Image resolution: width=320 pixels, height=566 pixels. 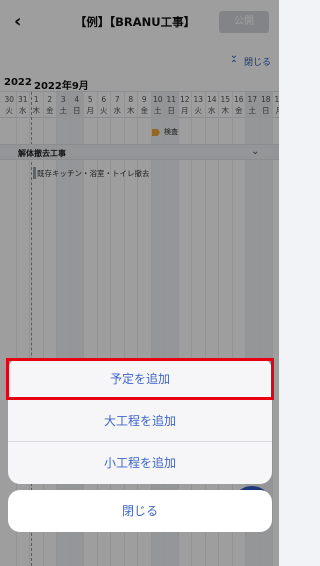 What do you see at coordinates (140, 511) in the screenshot?
I see `close-button: 閉じる` at bounding box center [140, 511].